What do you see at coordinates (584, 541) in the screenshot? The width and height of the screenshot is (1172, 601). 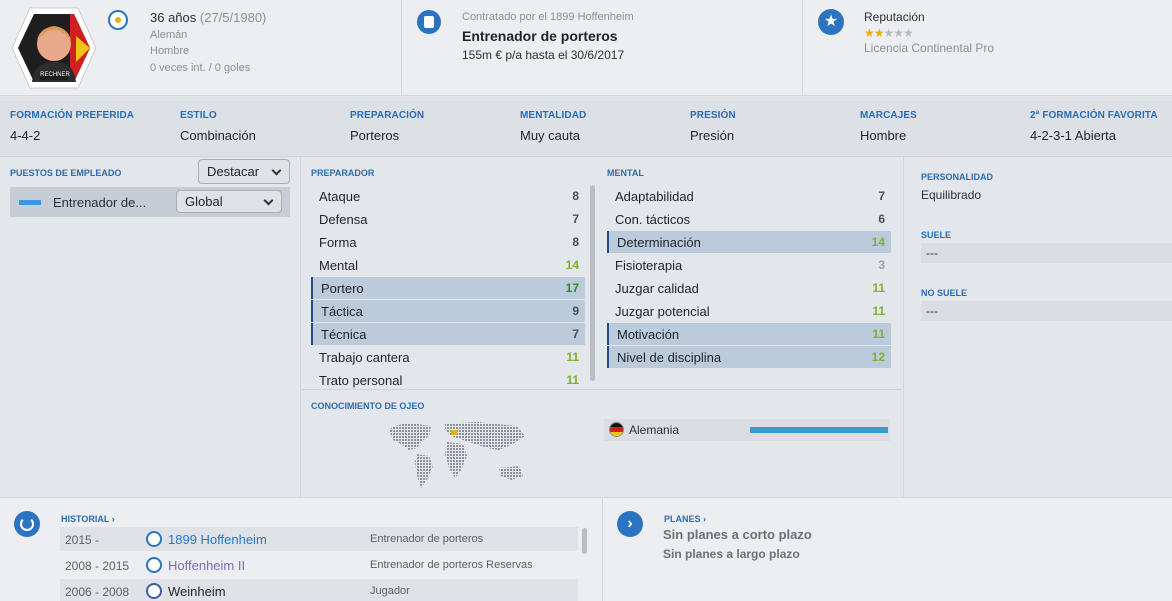 I see `history-scrollbar` at bounding box center [584, 541].